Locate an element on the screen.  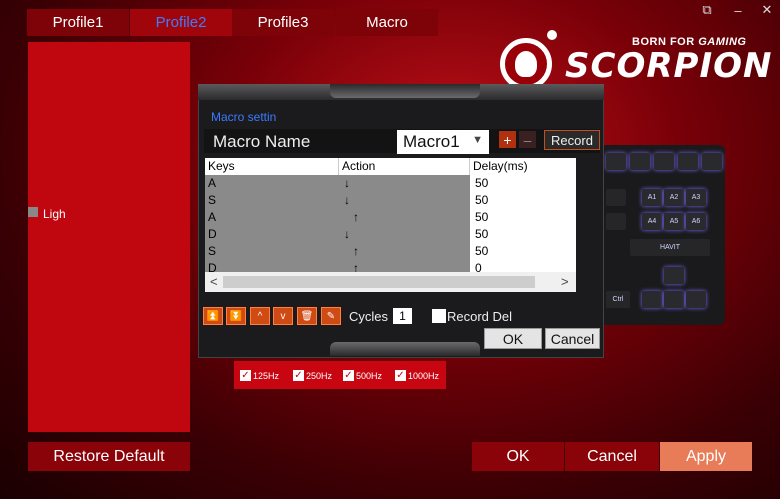
polling-label: 125Hz is located at coordinates (266, 375).